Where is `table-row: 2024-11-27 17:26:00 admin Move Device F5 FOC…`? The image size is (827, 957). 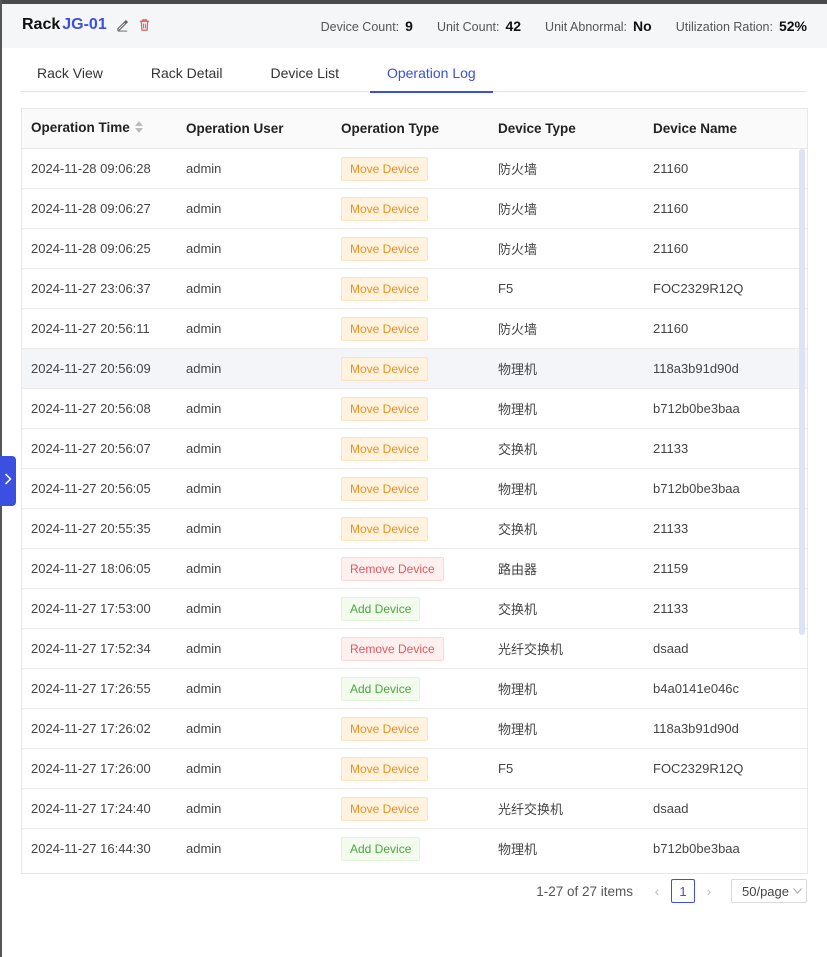 table-row: 2024-11-27 17:26:00 admin Move Device F5 FOC… is located at coordinates (414, 769).